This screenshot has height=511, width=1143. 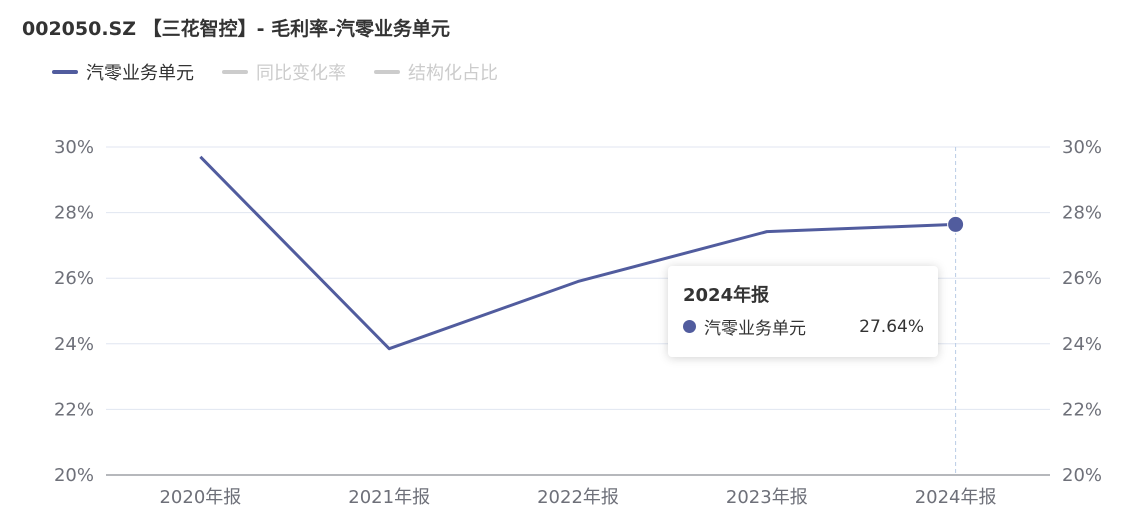 I want to click on y-tick-label-right: 22%, so click(x=1082, y=409).